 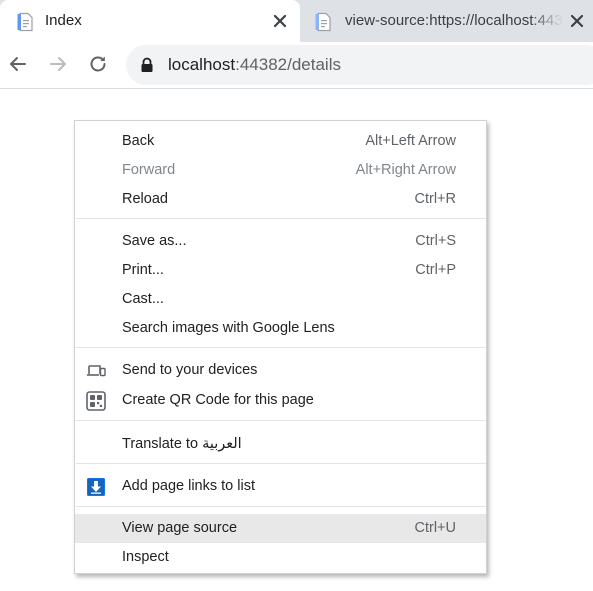 I want to click on menu-item-save-as: Save as... Ctrl+S, so click(x=280, y=241).